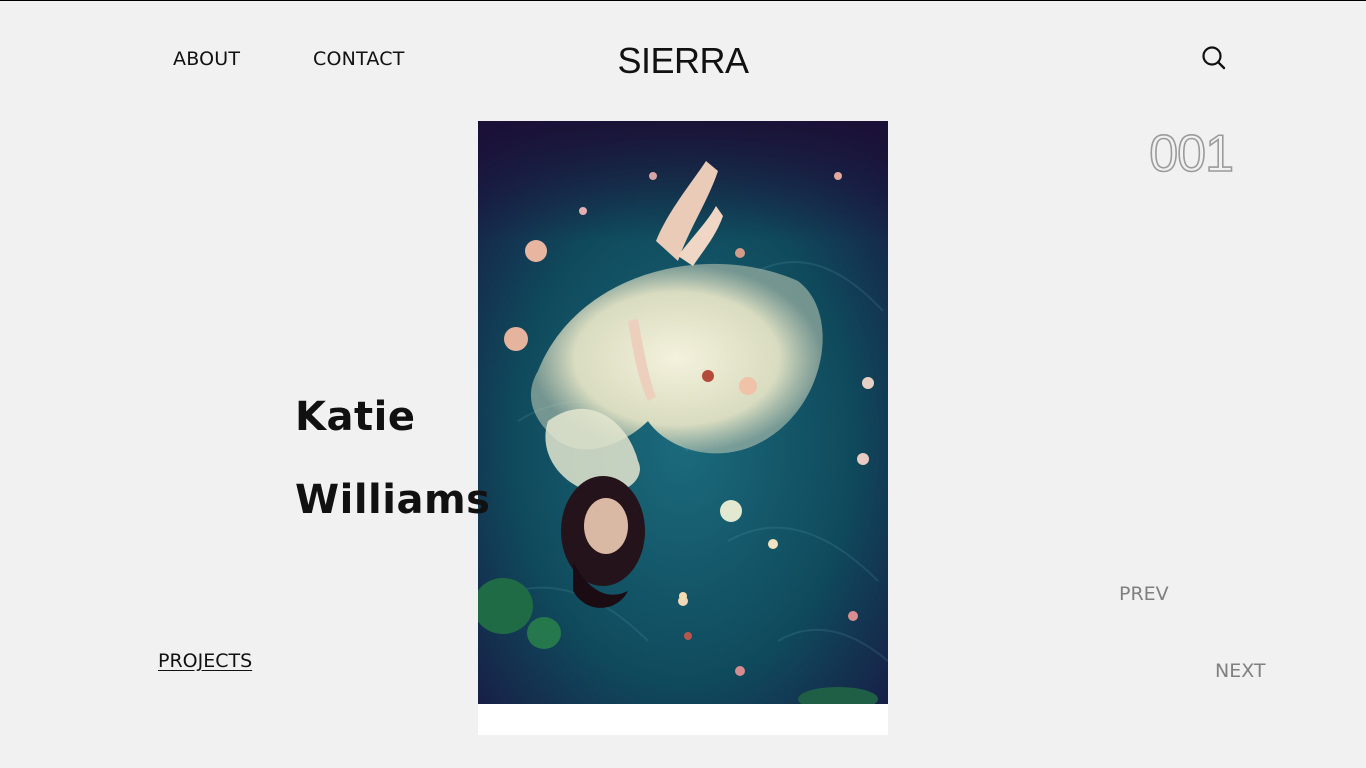 The image size is (1366, 768). What do you see at coordinates (683, 60) in the screenshot?
I see `brand-logo: SIERRA` at bounding box center [683, 60].